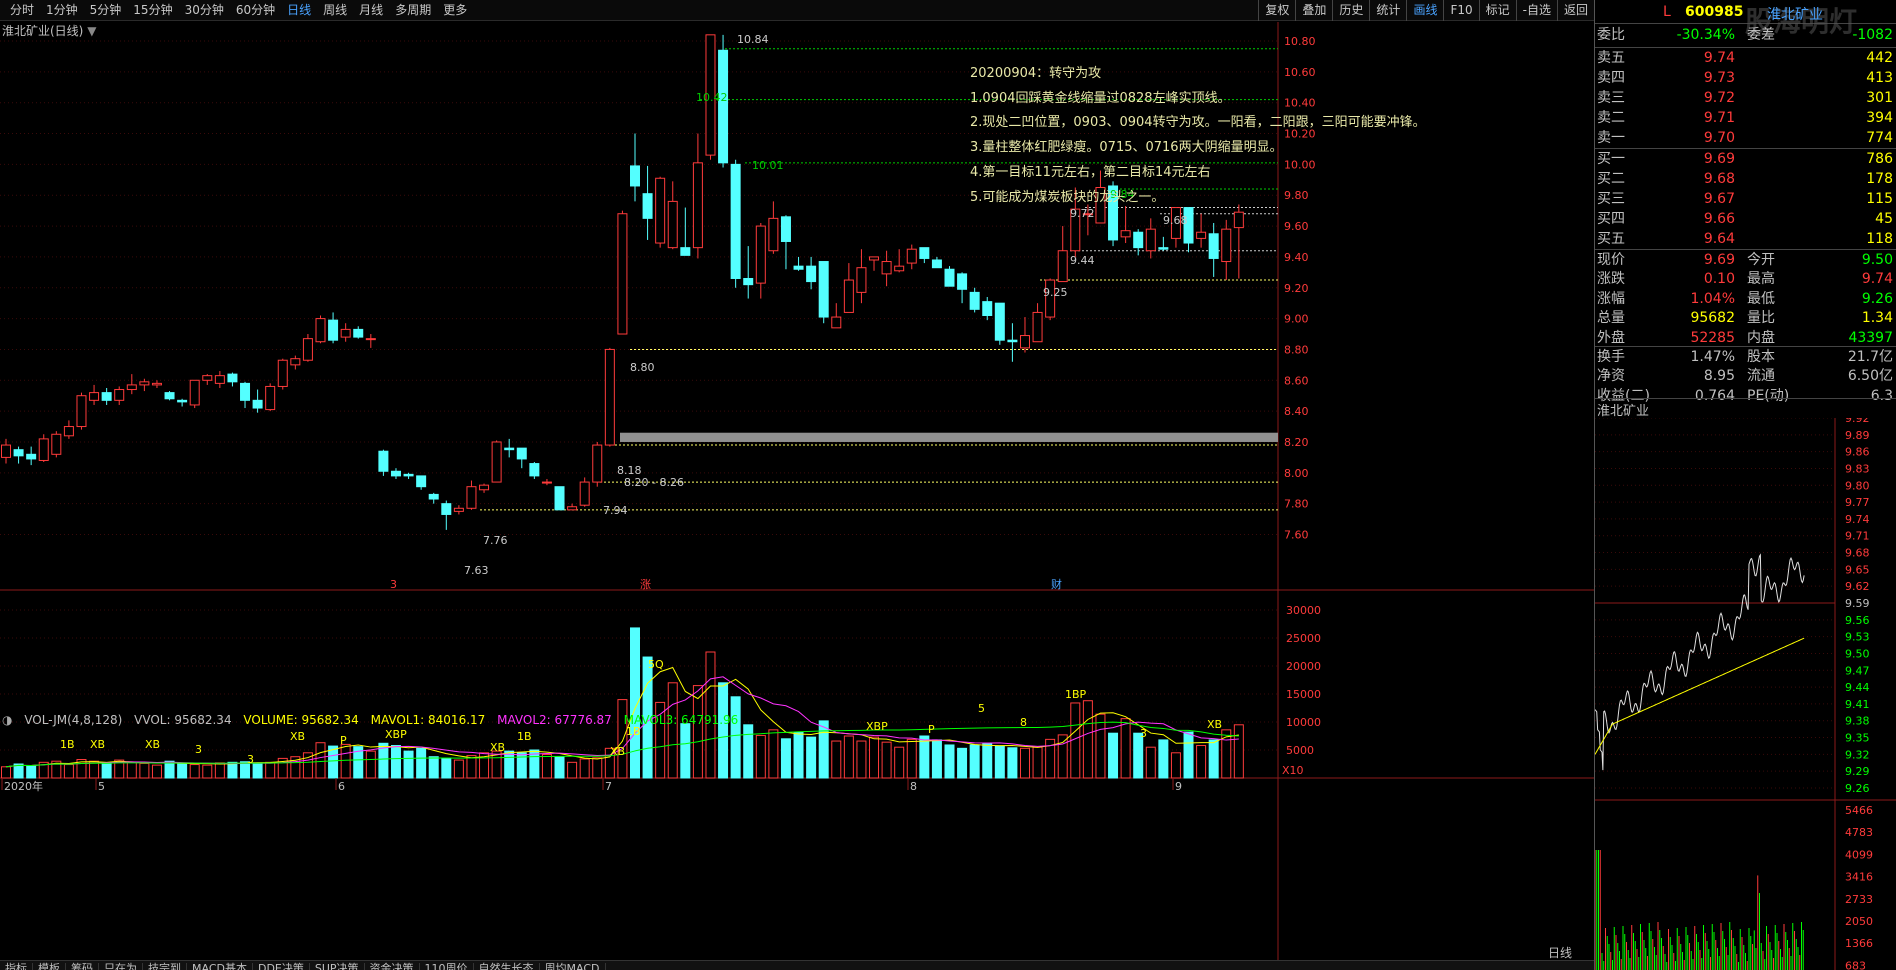  I want to click on indicator-tab-4: 技宗到, so click(165, 966).